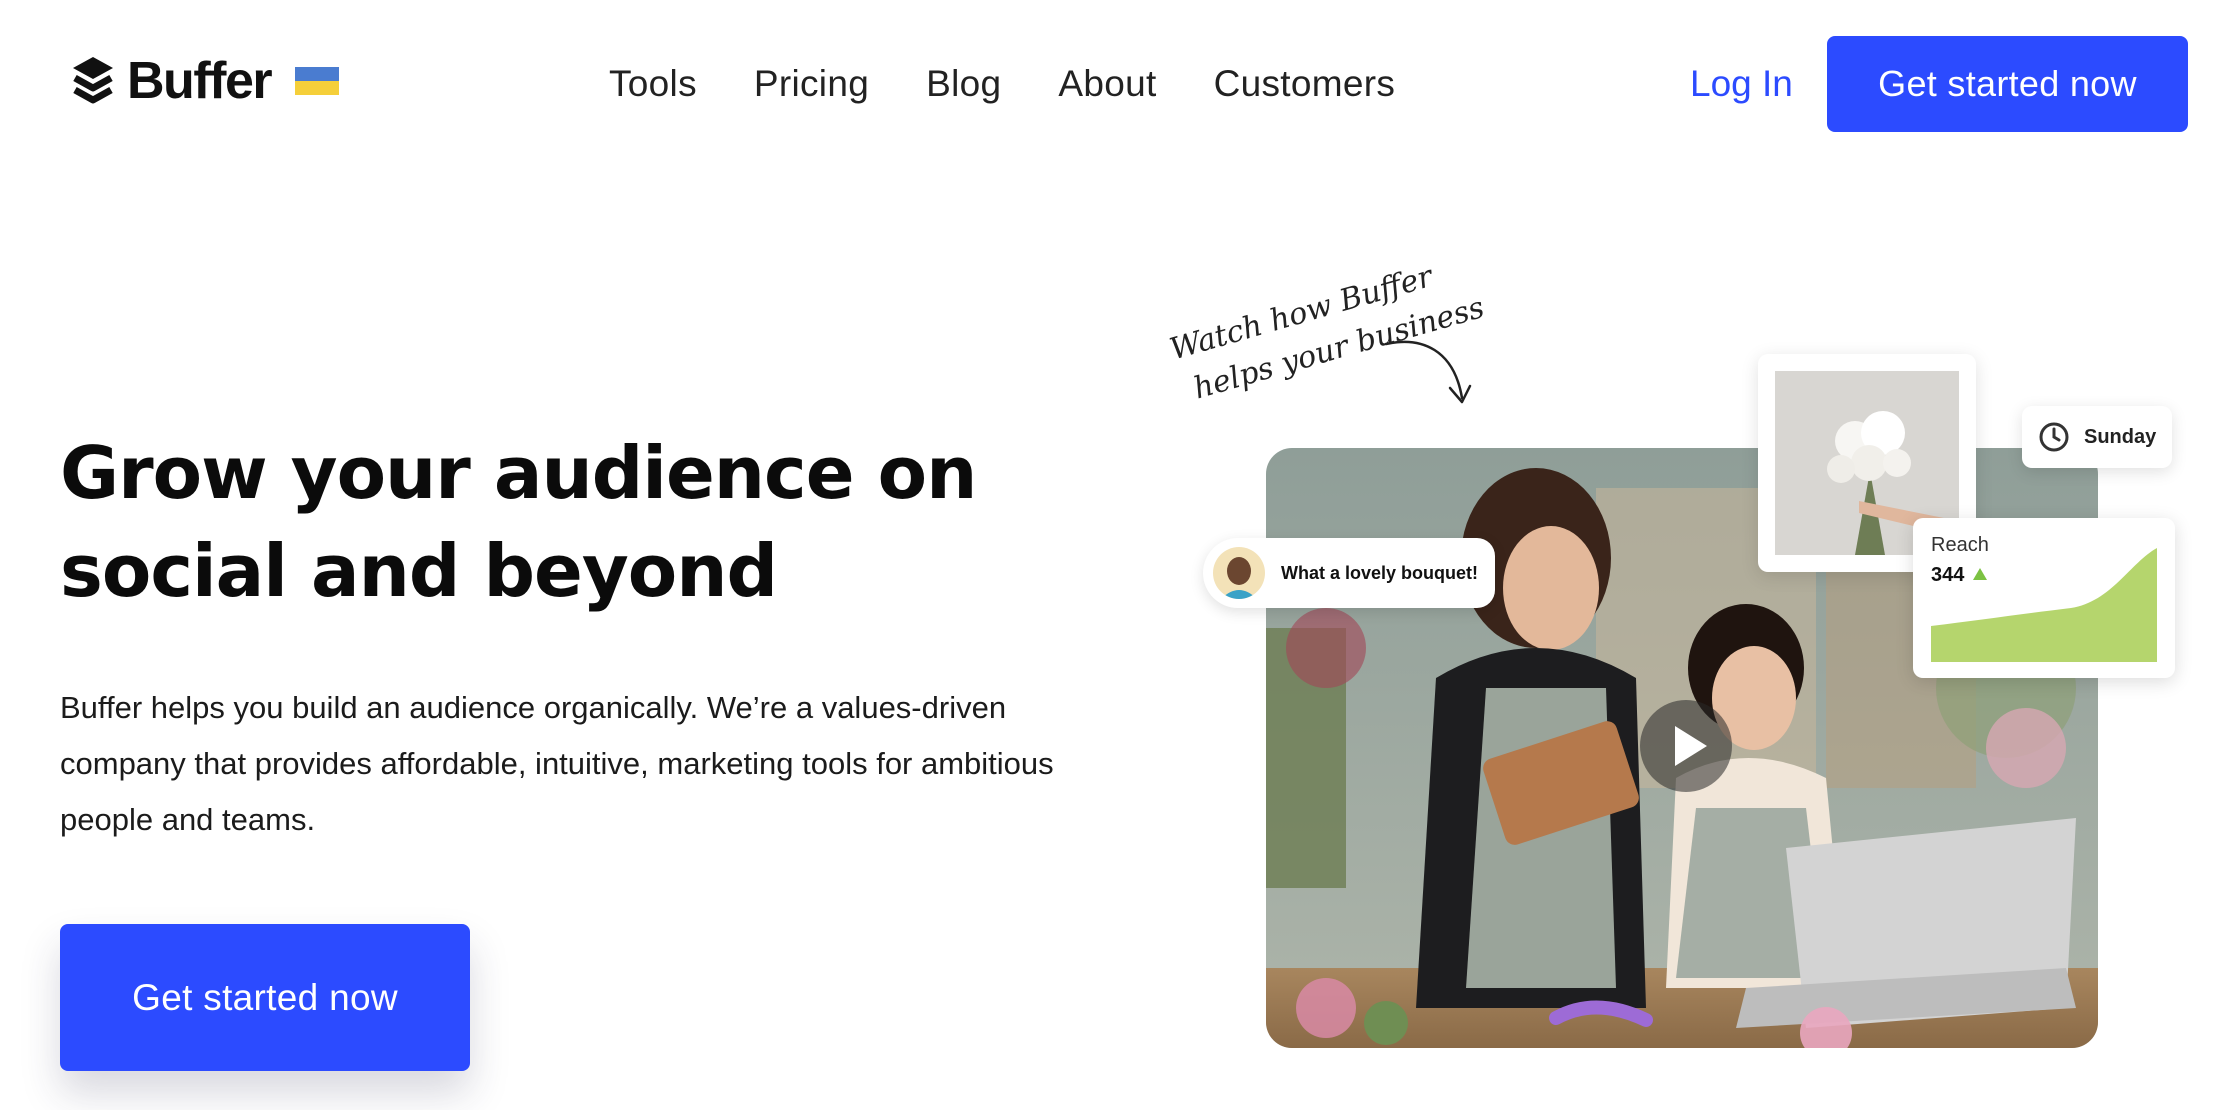 The height and width of the screenshot is (1110, 2236). What do you see at coordinates (1960, 545) in the screenshot?
I see `reach-label: Reach` at bounding box center [1960, 545].